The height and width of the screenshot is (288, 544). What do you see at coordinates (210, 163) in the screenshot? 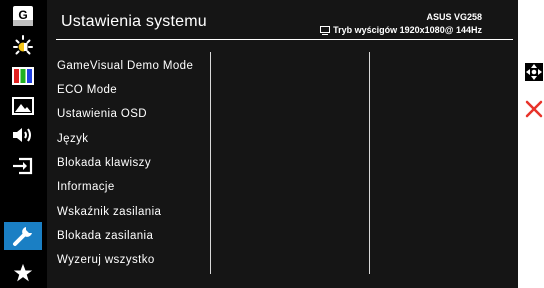
I see `column-divider-left` at bounding box center [210, 163].